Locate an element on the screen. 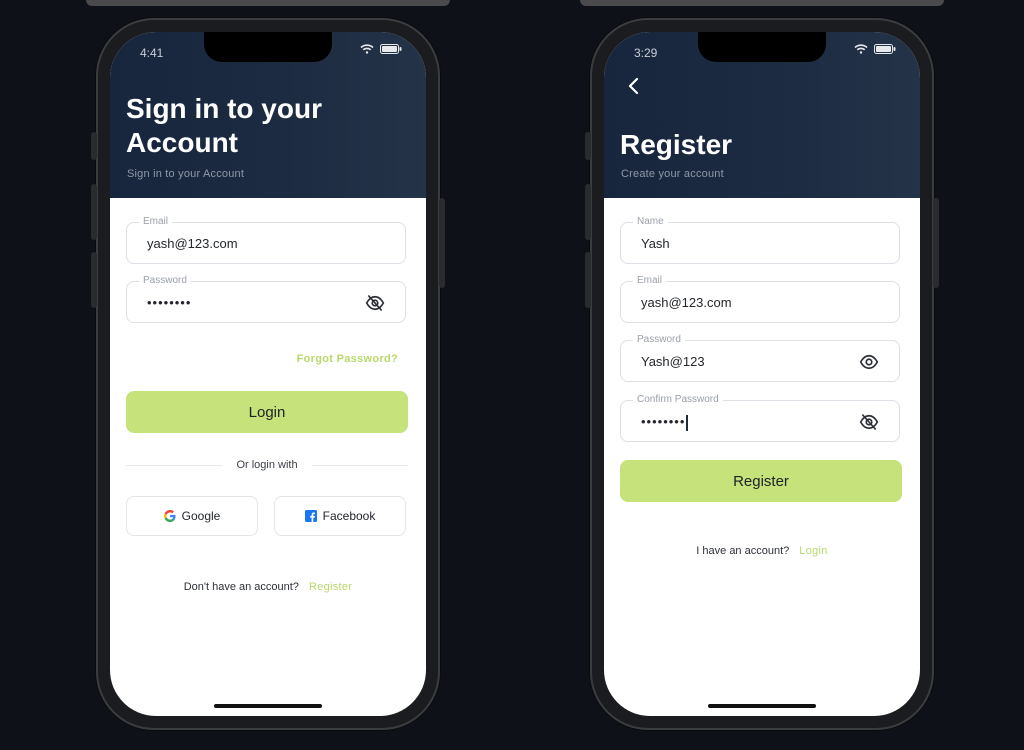 The height and width of the screenshot is (750, 1024). password-value: •••••••• is located at coordinates (169, 302).